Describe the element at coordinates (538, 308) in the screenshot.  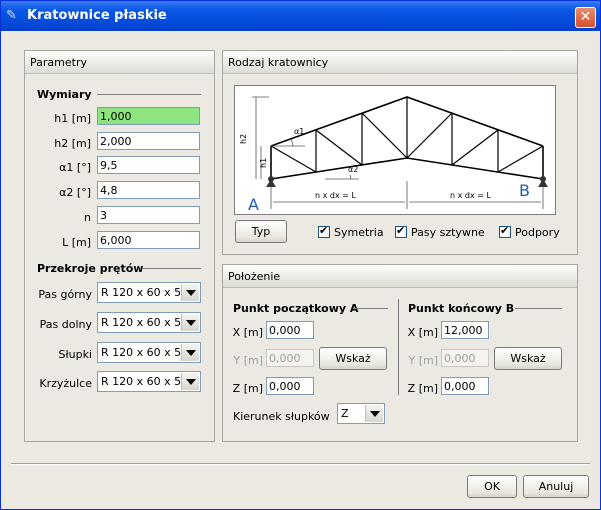
I see `end-point-rule` at that location.